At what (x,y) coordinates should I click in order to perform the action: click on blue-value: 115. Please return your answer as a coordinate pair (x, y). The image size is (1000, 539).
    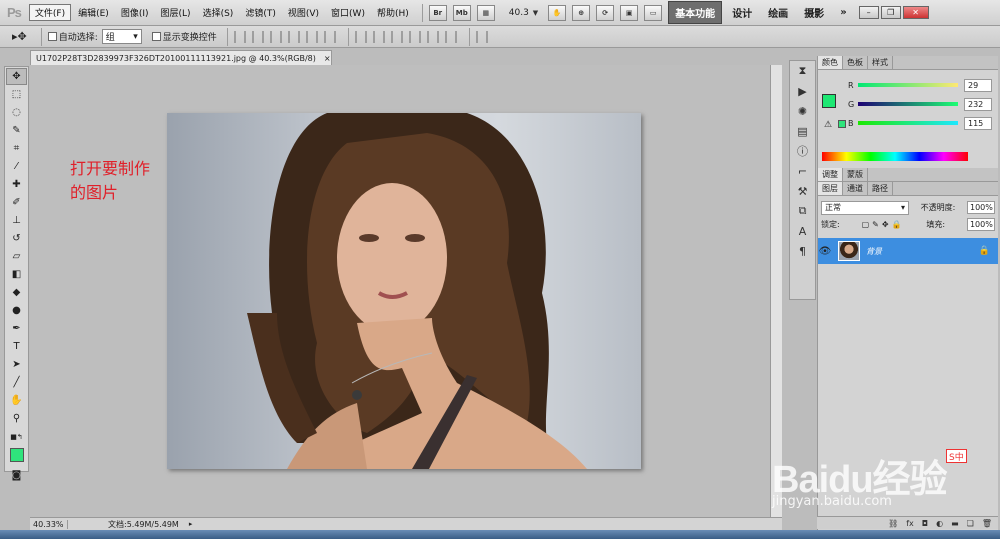
    Looking at the image, I should click on (978, 123).